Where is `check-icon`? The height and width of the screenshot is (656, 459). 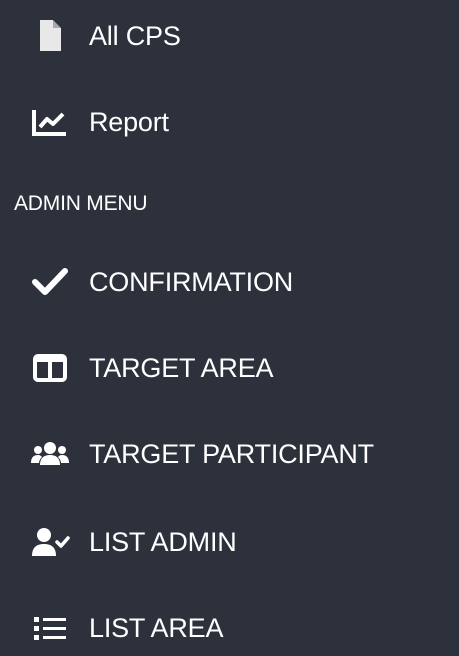 check-icon is located at coordinates (50, 282).